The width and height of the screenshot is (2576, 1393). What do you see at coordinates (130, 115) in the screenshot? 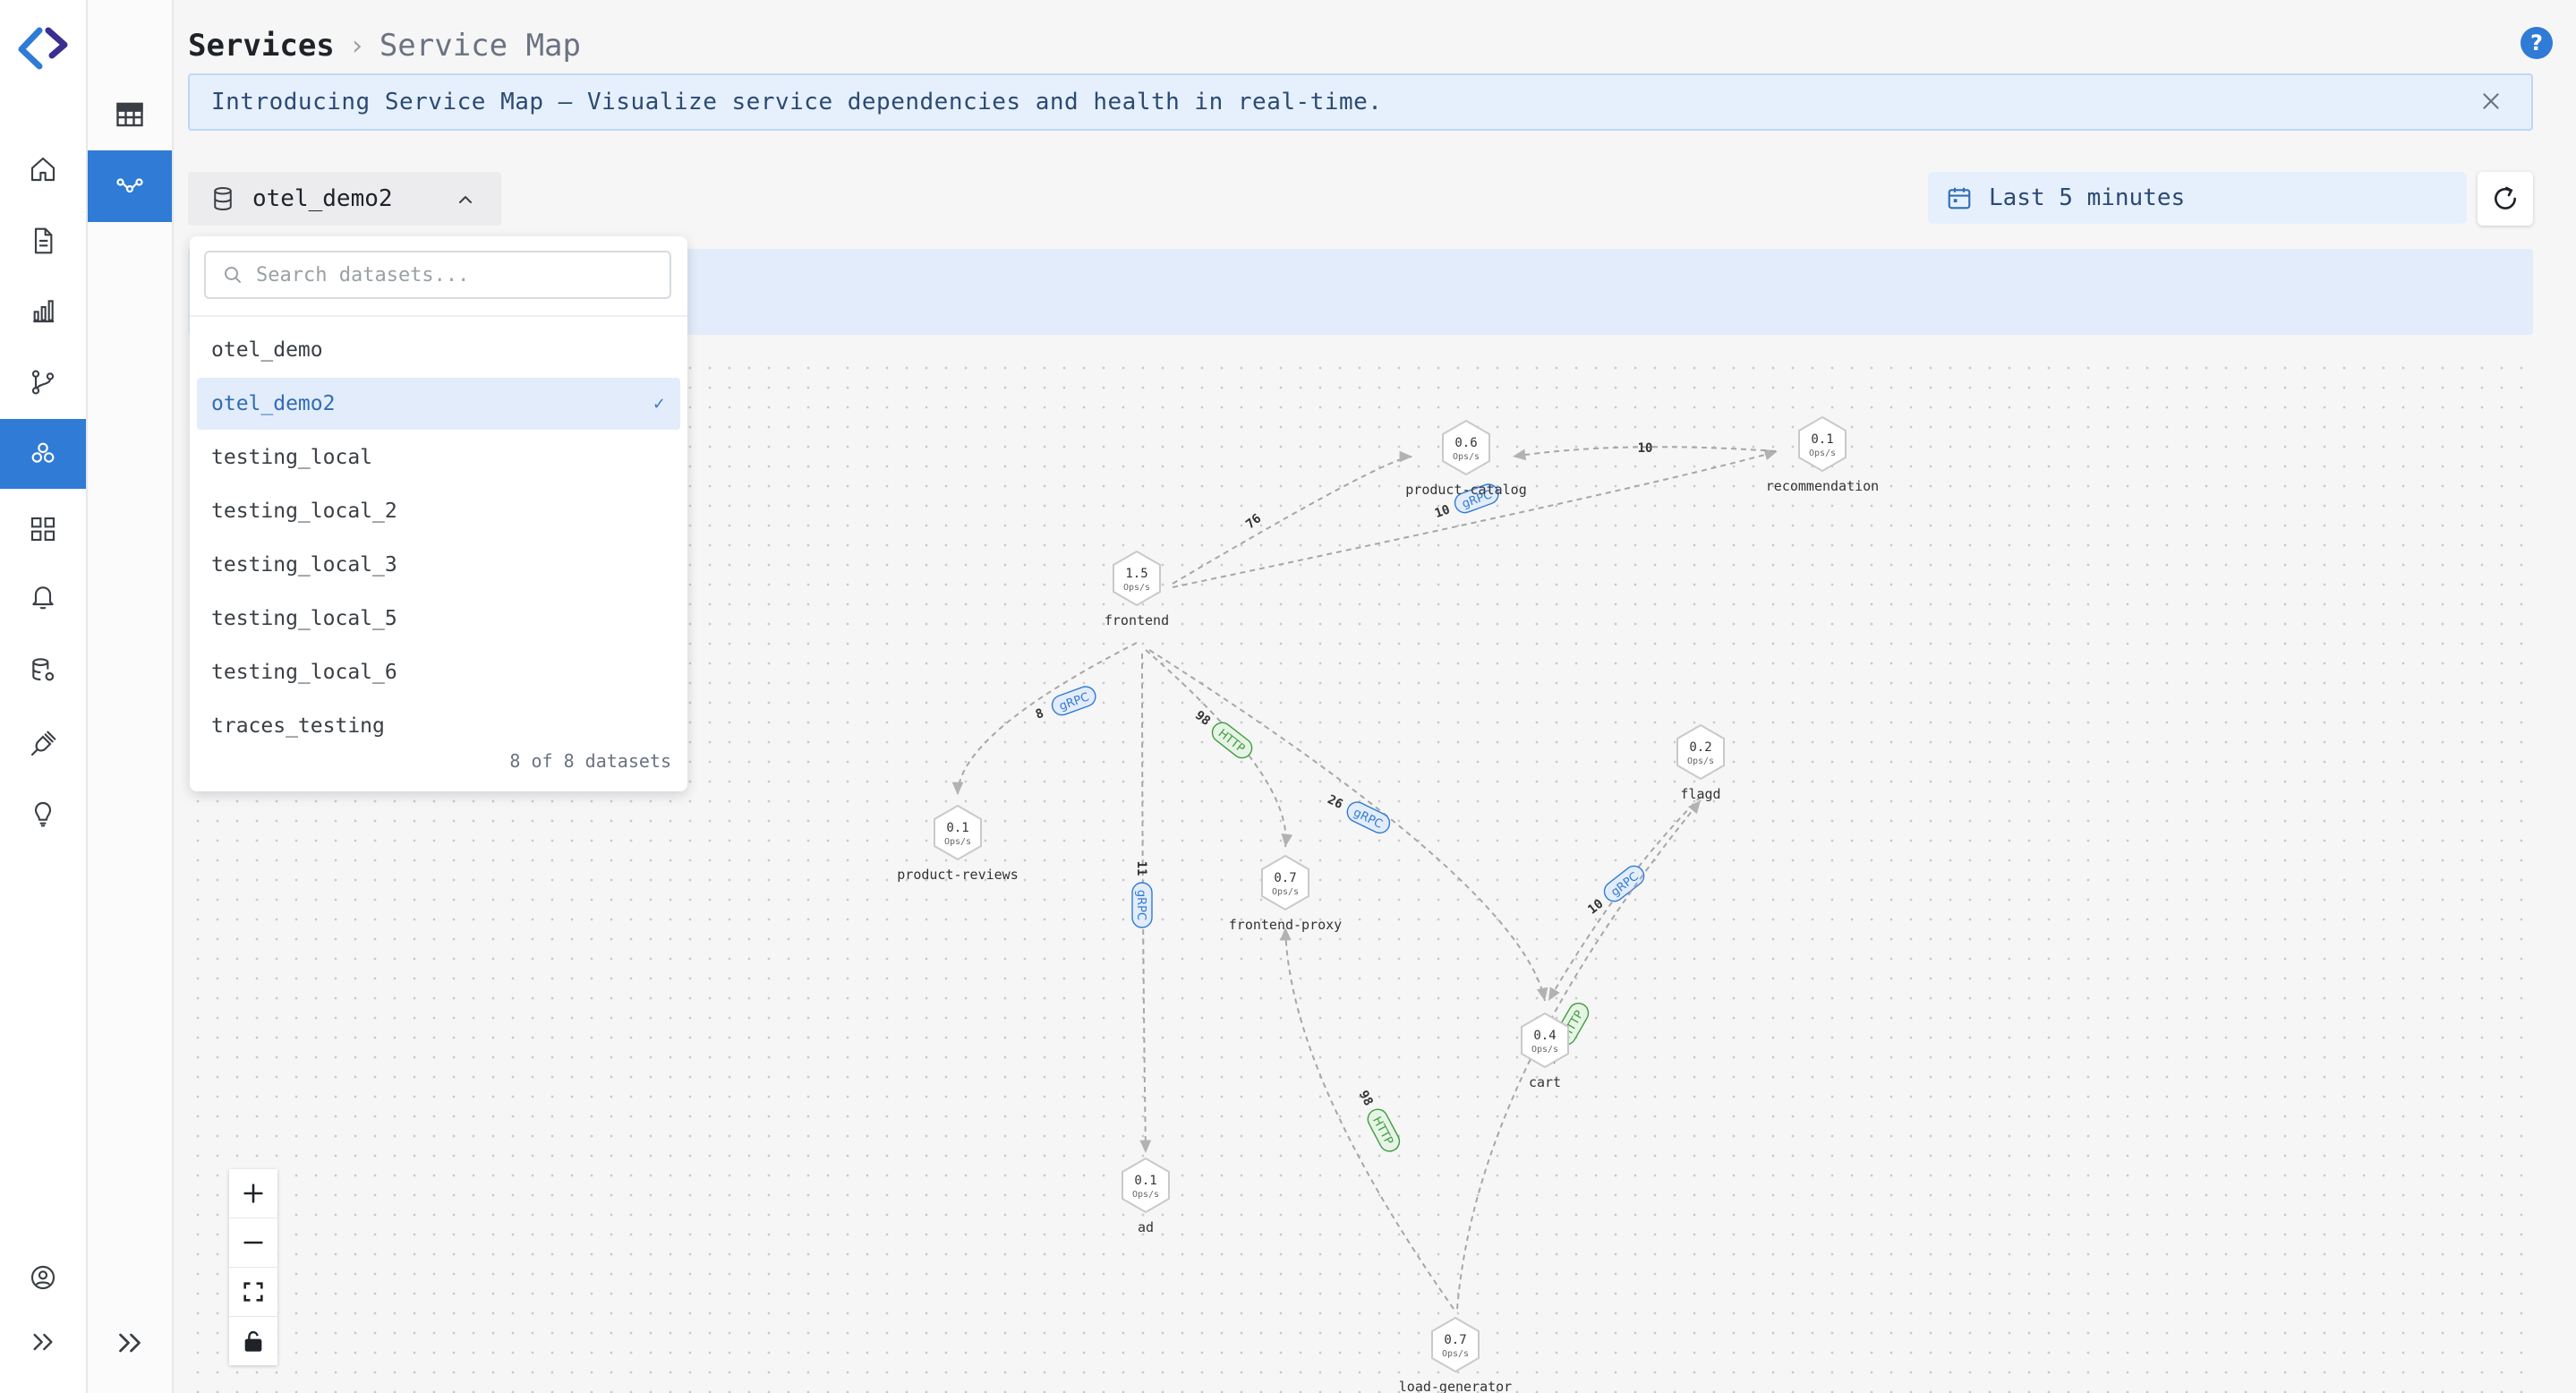
I see `services-table-view` at bounding box center [130, 115].